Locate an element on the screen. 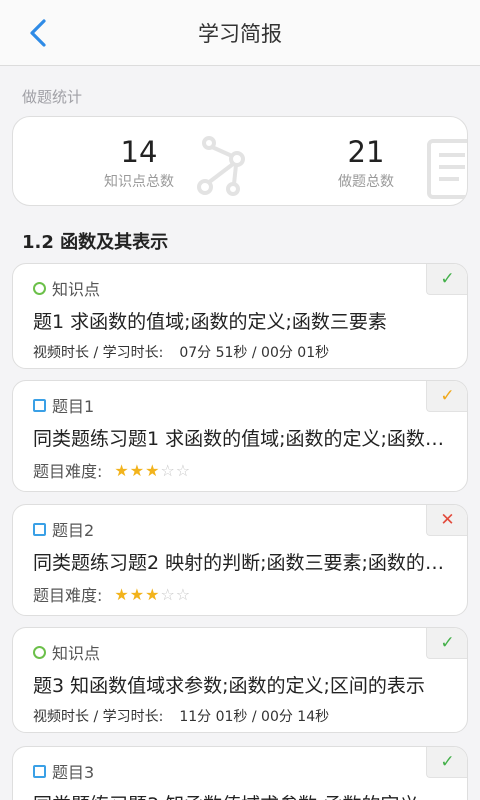 The height and width of the screenshot is (800, 480). stats-card: 14 知识点总数 21 做题总数 is located at coordinates (240, 161).